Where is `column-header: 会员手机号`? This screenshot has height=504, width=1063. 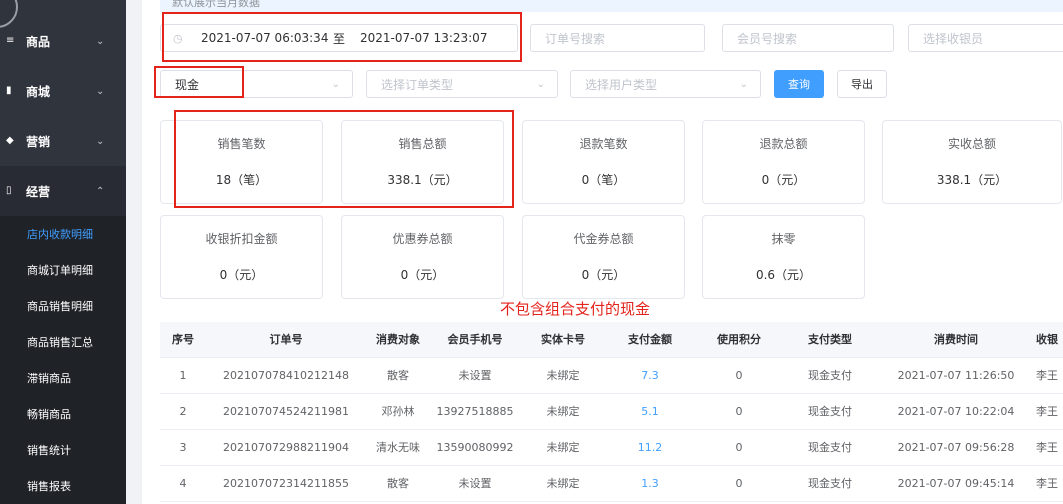
column-header: 会员手机号 is located at coordinates (475, 339).